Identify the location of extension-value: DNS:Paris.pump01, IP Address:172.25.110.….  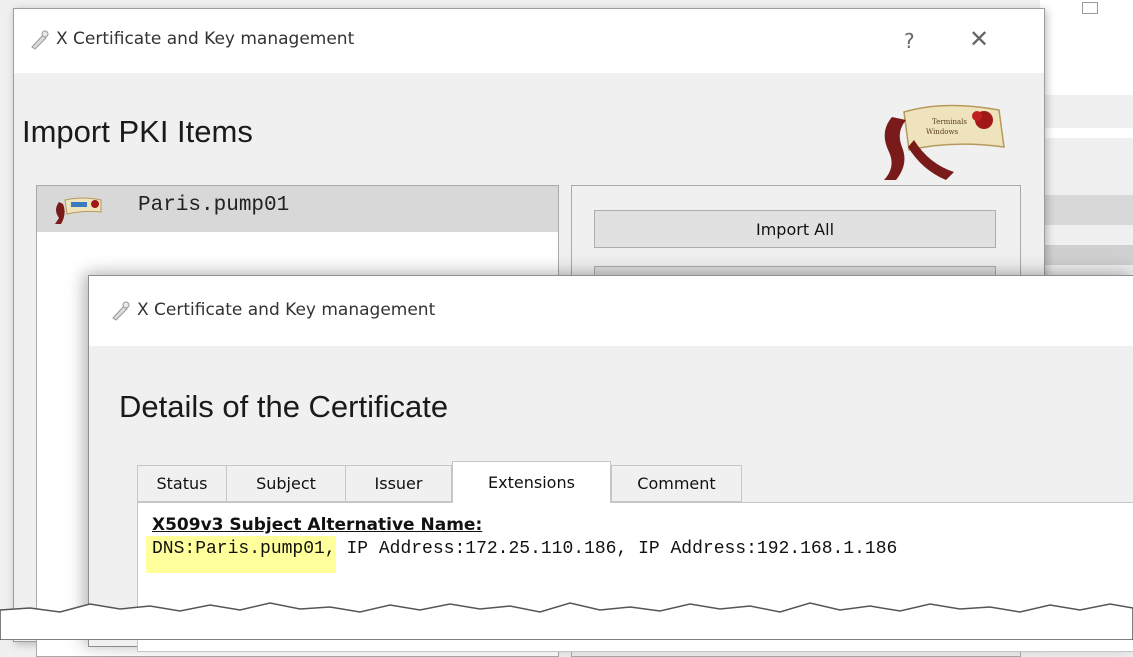
(522, 554).